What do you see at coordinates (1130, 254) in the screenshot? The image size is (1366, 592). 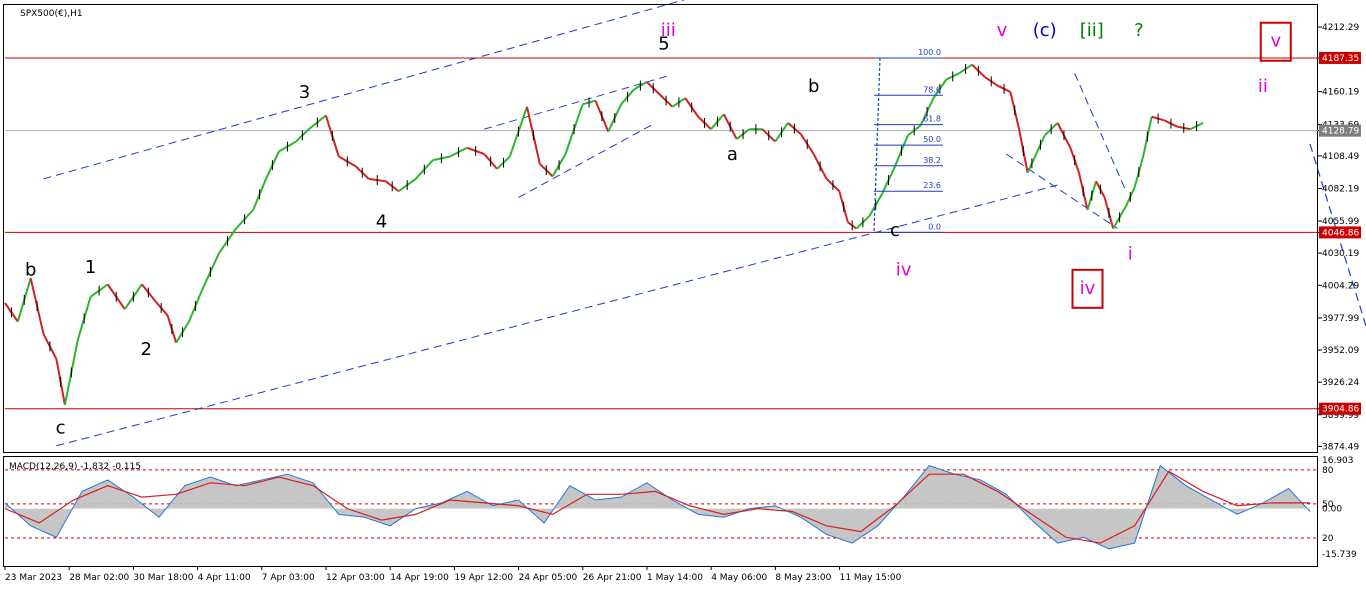 I see `wave-label-17: i` at bounding box center [1130, 254].